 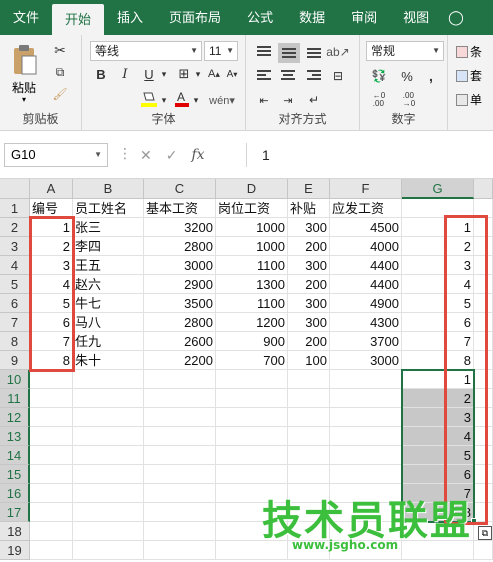 I want to click on table-cell: 5, so click(x=51, y=303).